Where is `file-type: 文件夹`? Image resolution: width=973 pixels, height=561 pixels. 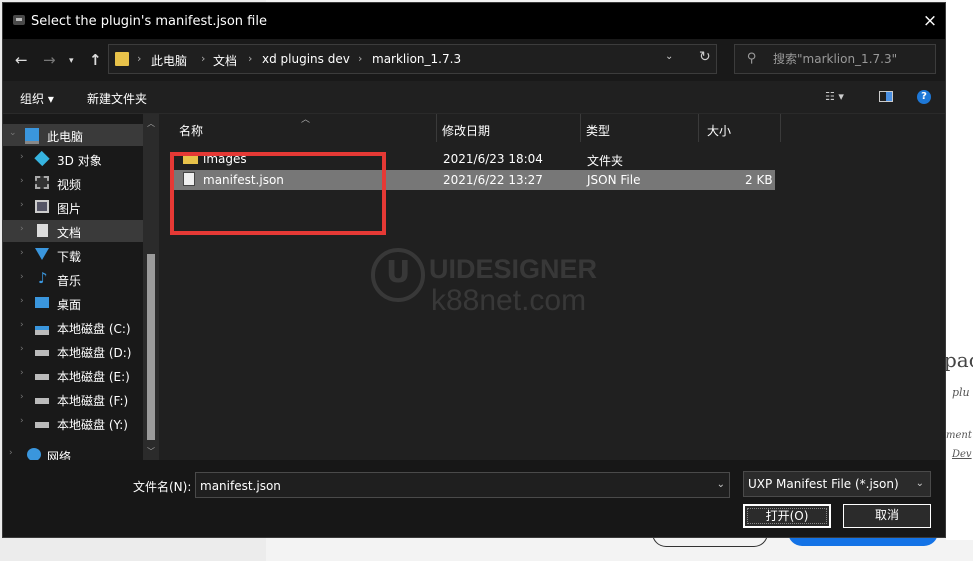 file-type: 文件夹 is located at coordinates (605, 161).